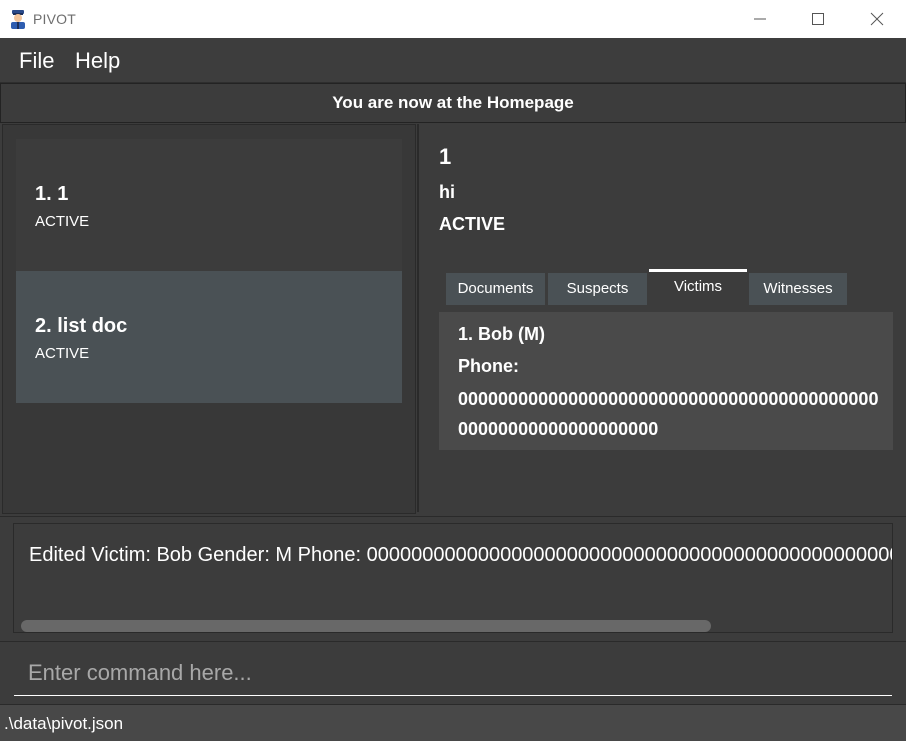 This screenshot has height=741, width=906. Describe the element at coordinates (453, 60) in the screenshot. I see `menu-bar: File Help` at that location.